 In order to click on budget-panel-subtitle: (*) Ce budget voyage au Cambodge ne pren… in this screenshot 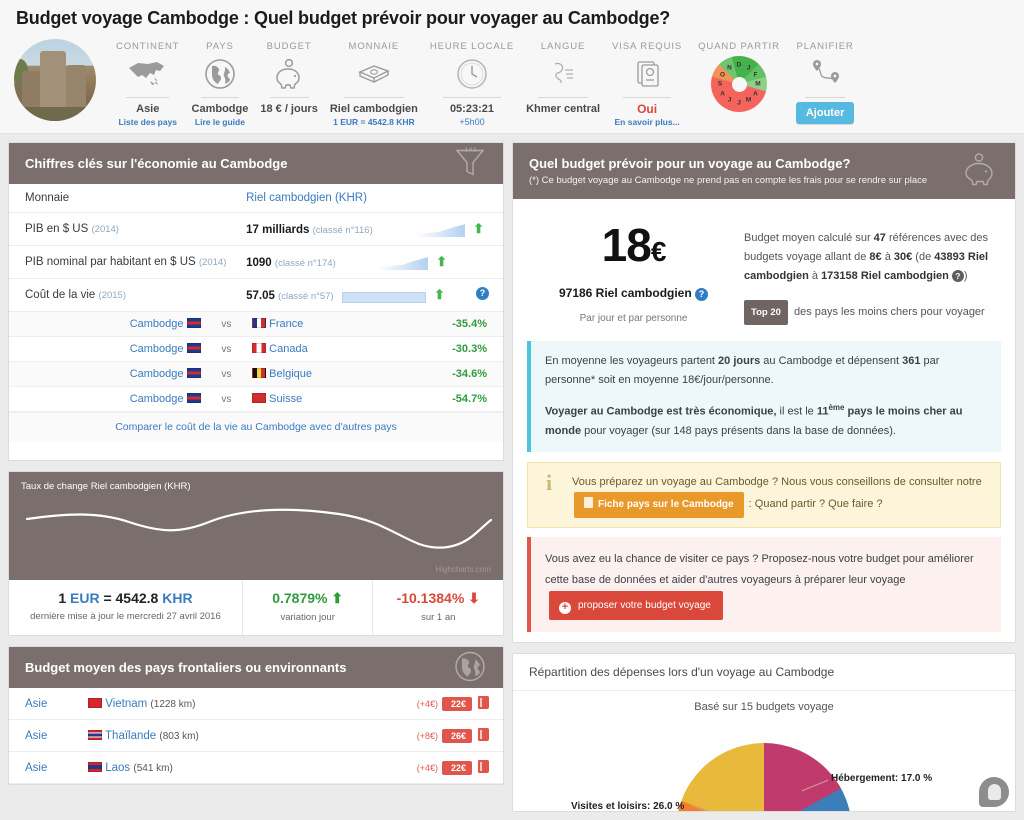, I will do `click(728, 180)`.